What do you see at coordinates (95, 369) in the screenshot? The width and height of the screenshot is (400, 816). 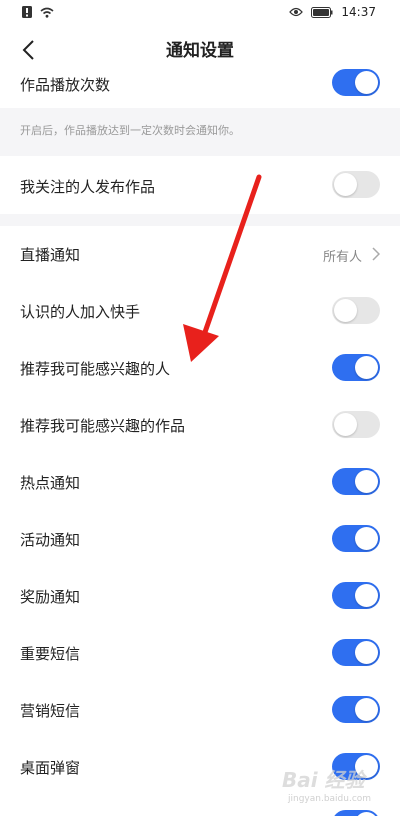 I see `setting-label: 推荐我可能感兴趣的人` at bounding box center [95, 369].